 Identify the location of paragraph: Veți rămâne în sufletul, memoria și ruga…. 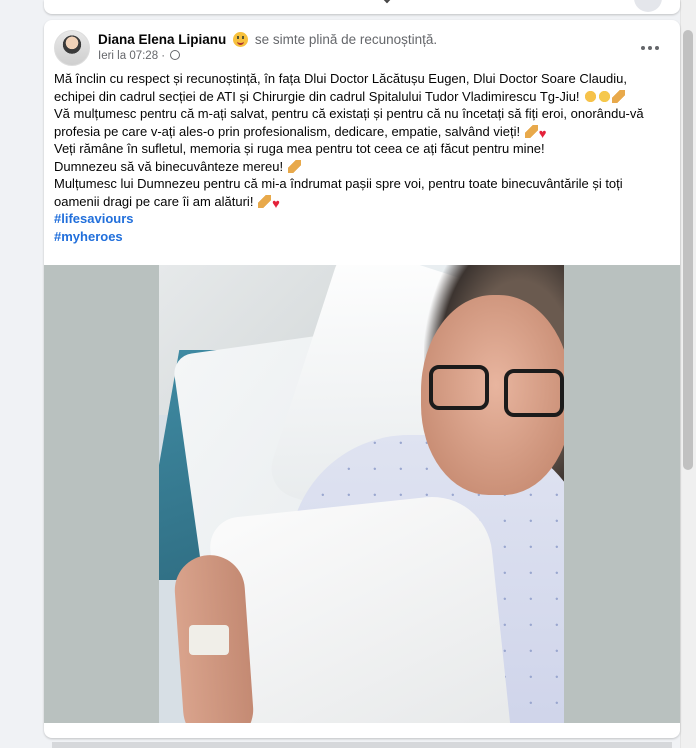
(362, 149).